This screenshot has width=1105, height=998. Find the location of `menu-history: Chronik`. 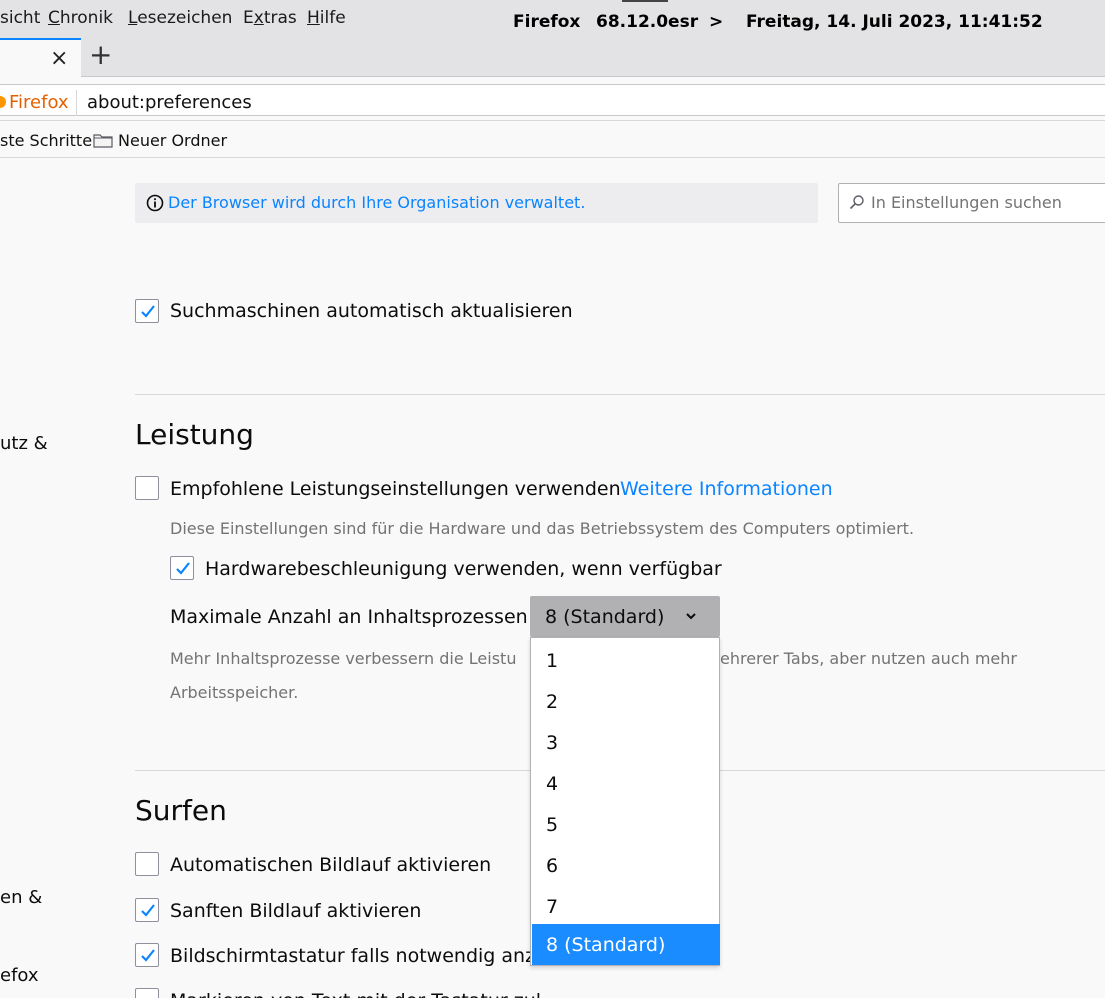

menu-history: Chronik is located at coordinates (80, 18).